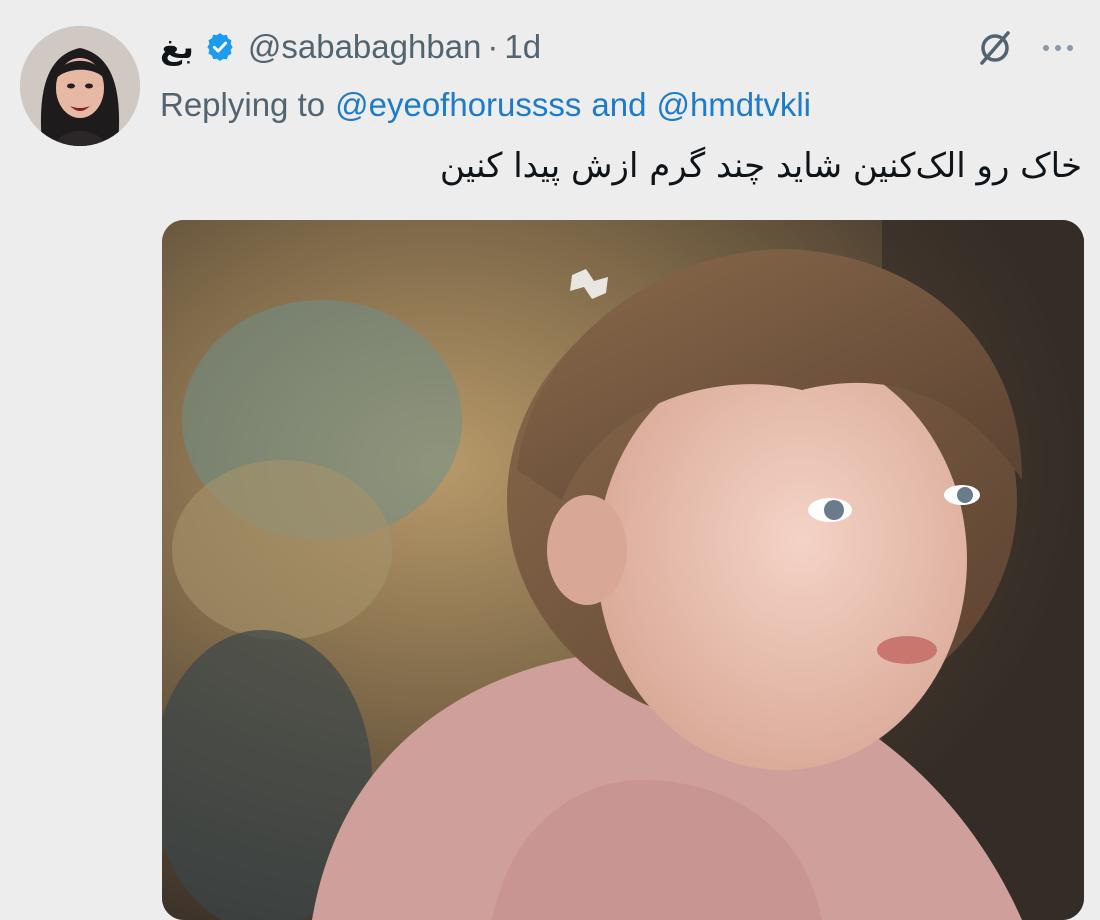 The width and height of the screenshot is (1100, 920). I want to click on avatar-portrait, so click(80, 86).